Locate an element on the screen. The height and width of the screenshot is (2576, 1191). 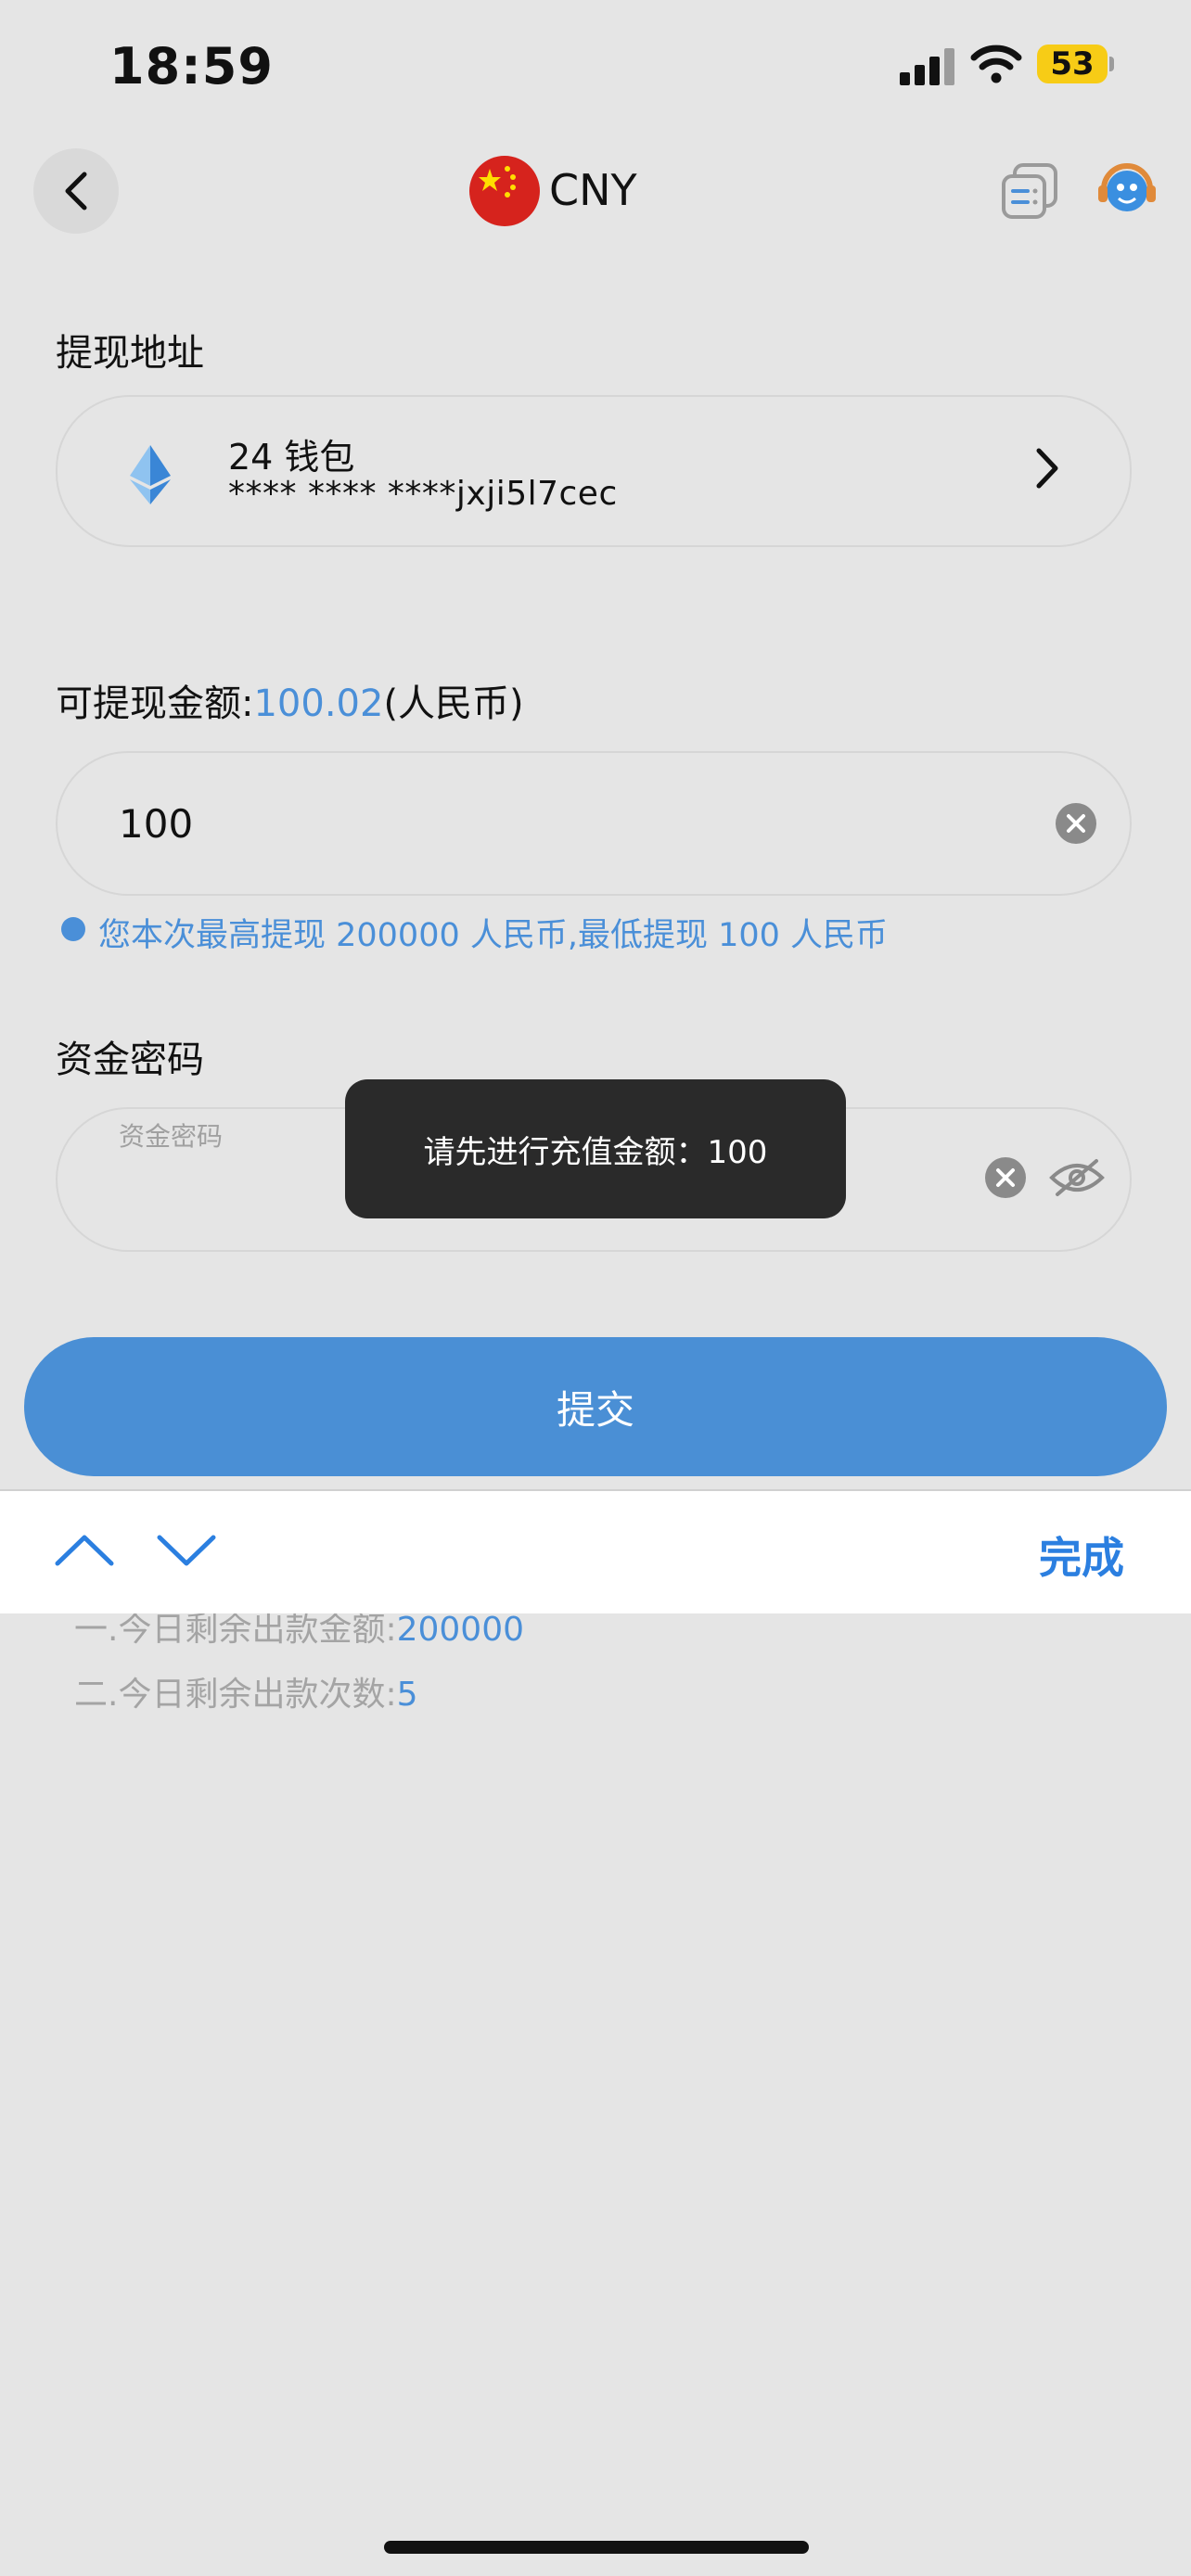
fund-password-placeholder: 资金密码 is located at coordinates (171, 1136).